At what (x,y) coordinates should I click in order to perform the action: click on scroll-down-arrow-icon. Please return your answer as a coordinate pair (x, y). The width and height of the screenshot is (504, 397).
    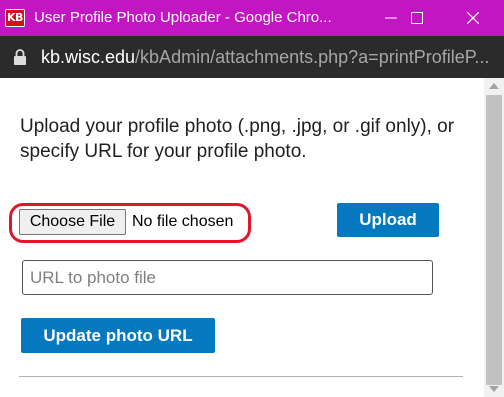
    Looking at the image, I should click on (494, 389).